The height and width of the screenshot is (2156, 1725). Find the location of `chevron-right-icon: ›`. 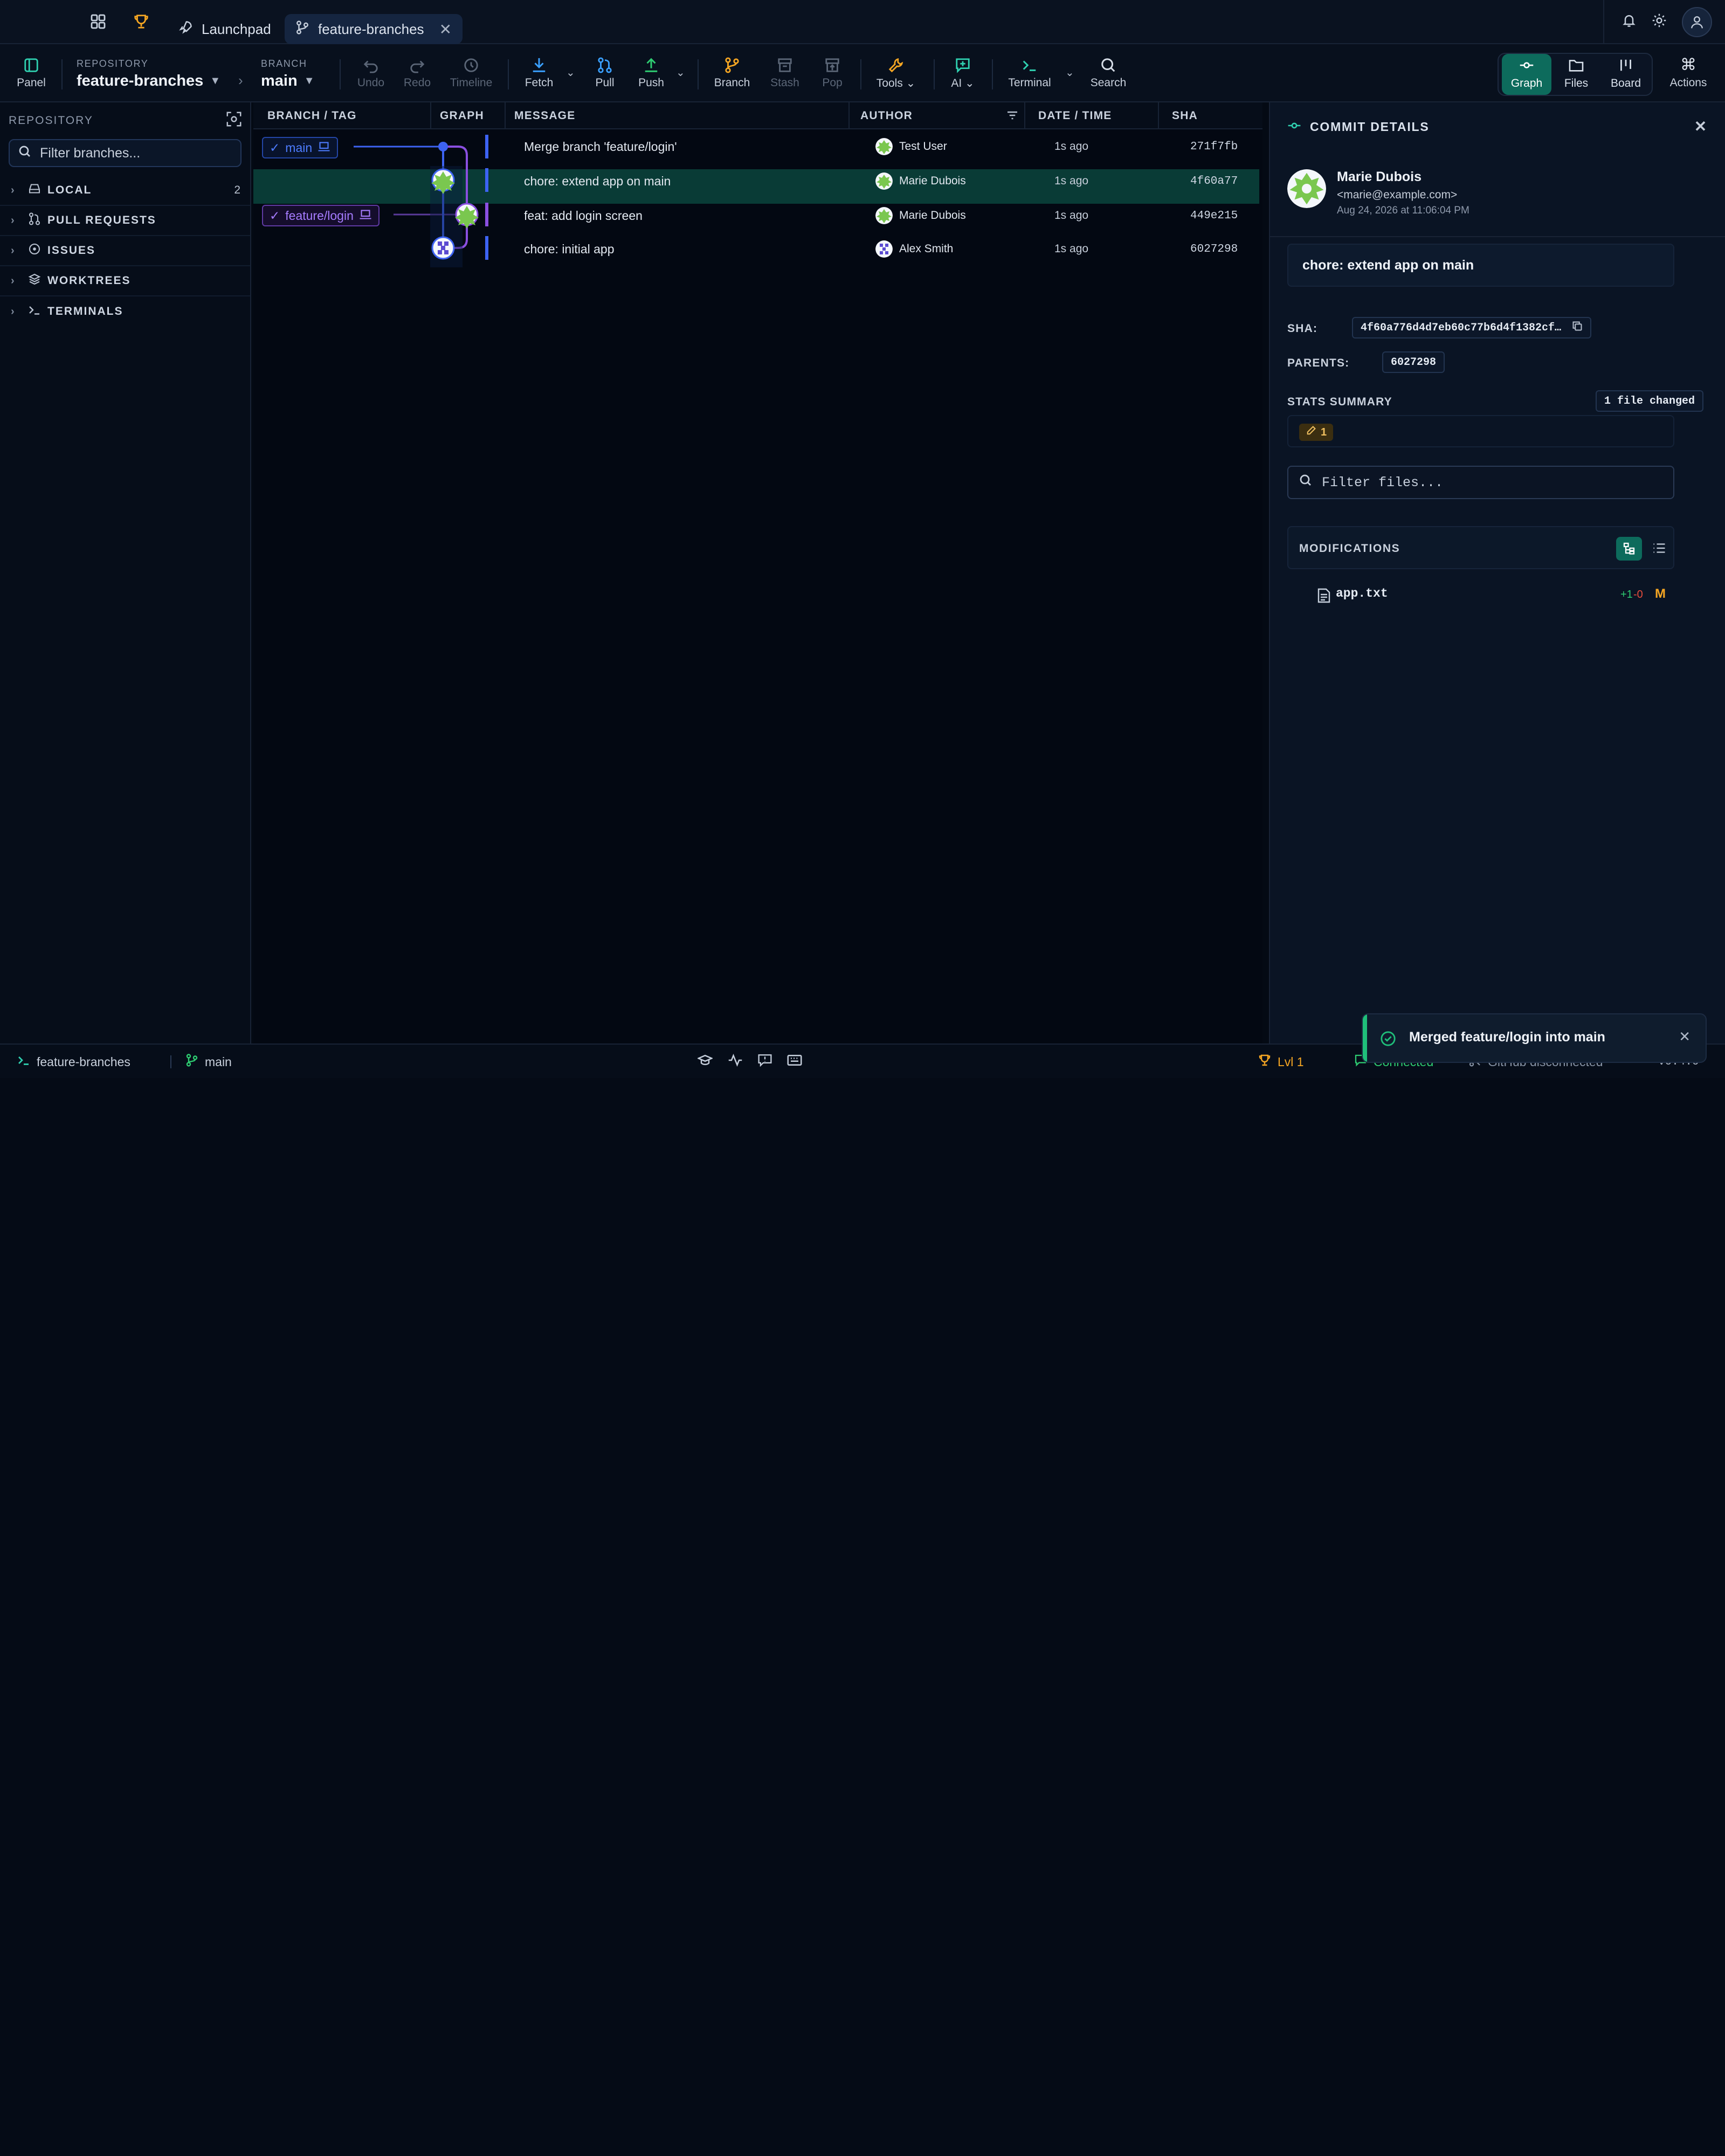

chevron-right-icon: › is located at coordinates (13, 220).